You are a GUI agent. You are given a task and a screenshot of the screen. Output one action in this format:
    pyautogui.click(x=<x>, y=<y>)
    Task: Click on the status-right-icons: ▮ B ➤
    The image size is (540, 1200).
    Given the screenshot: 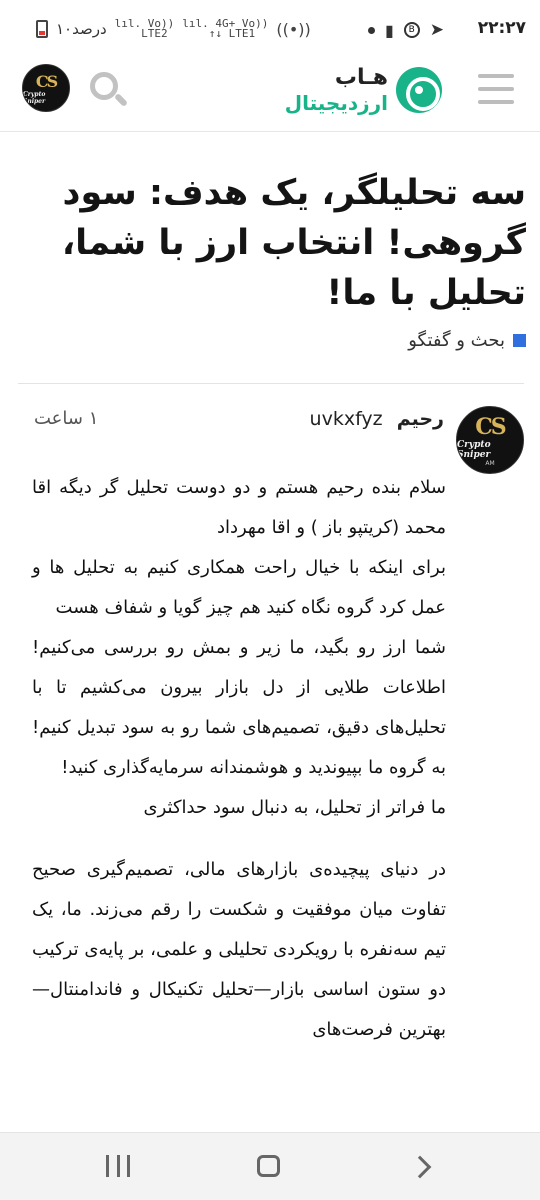 What is the action you would take?
    pyautogui.click(x=405, y=30)
    